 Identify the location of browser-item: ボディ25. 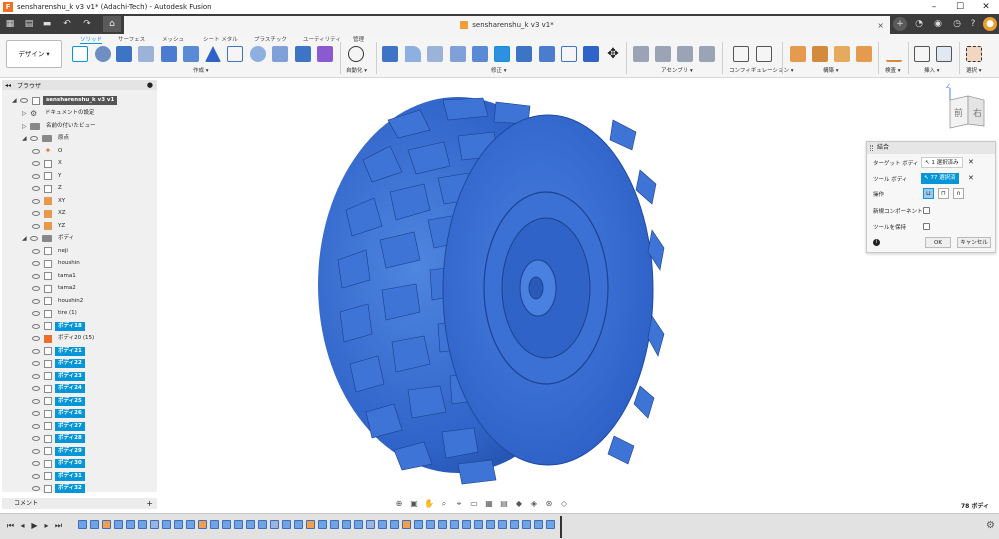
(58, 401).